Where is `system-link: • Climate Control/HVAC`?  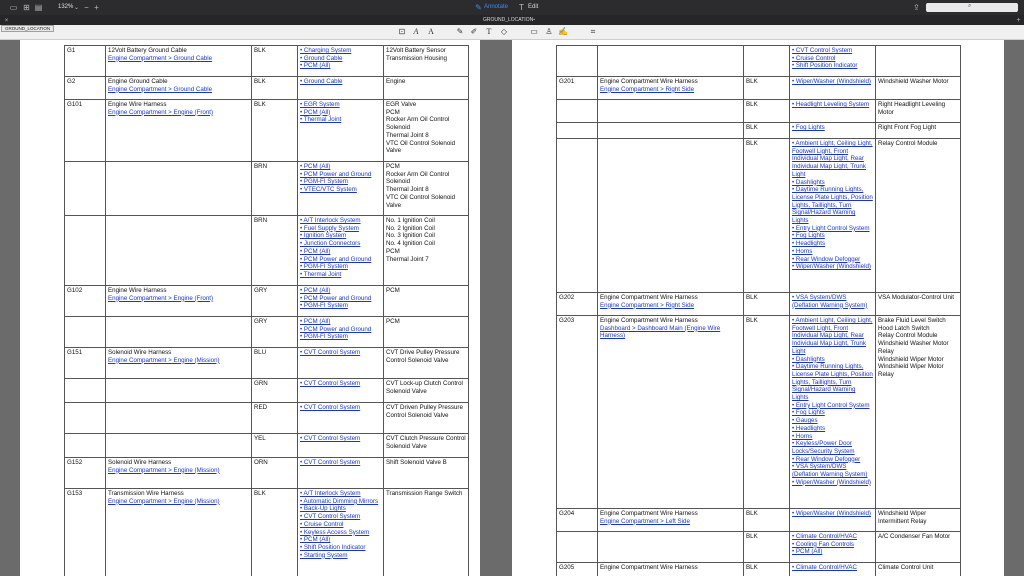 system-link: • Climate Control/HVAC is located at coordinates (832, 568).